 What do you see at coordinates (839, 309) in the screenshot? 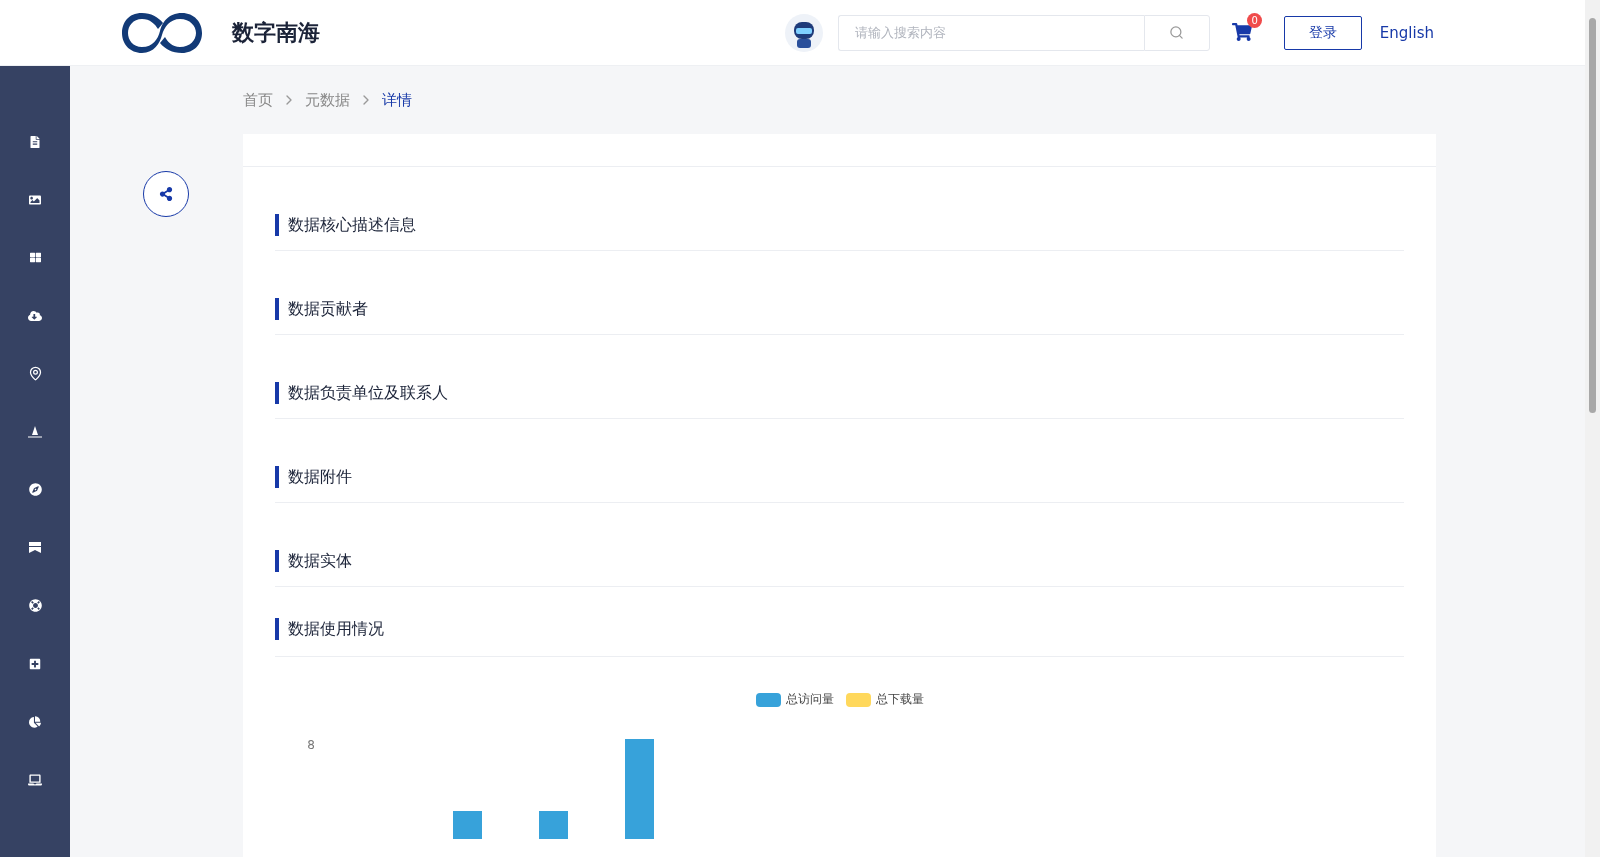
I see `section-title: 数据贡献者` at bounding box center [839, 309].